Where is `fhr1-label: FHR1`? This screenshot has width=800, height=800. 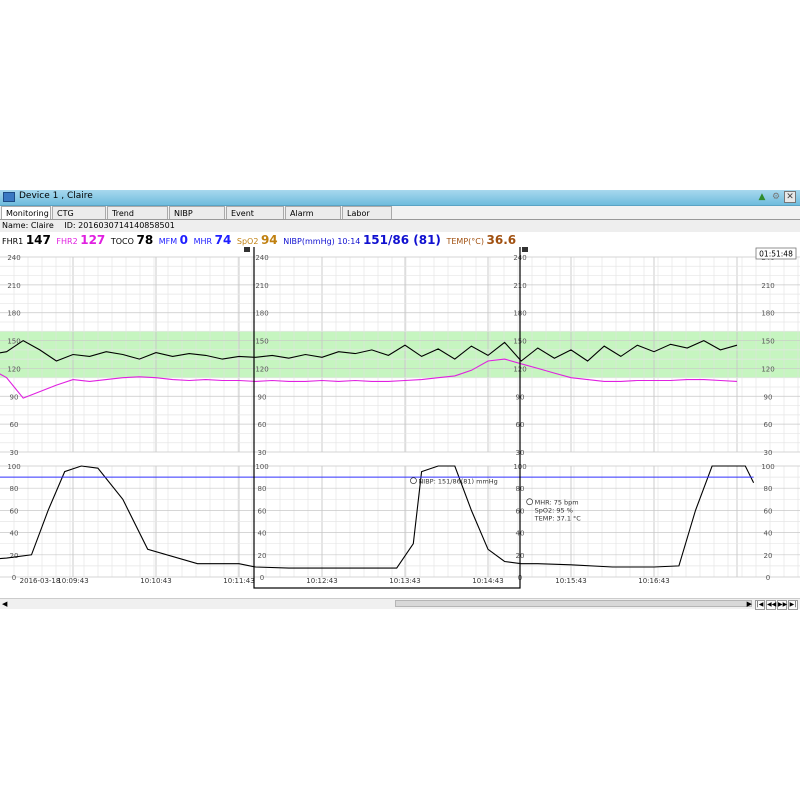 fhr1-label: FHR1 is located at coordinates (13, 241).